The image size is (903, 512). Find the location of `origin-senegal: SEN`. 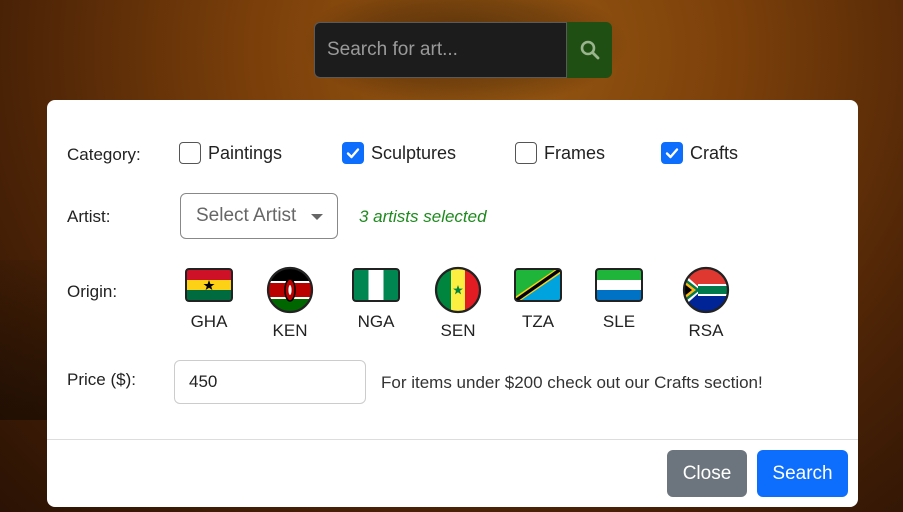

origin-senegal: SEN is located at coordinates (458, 303).